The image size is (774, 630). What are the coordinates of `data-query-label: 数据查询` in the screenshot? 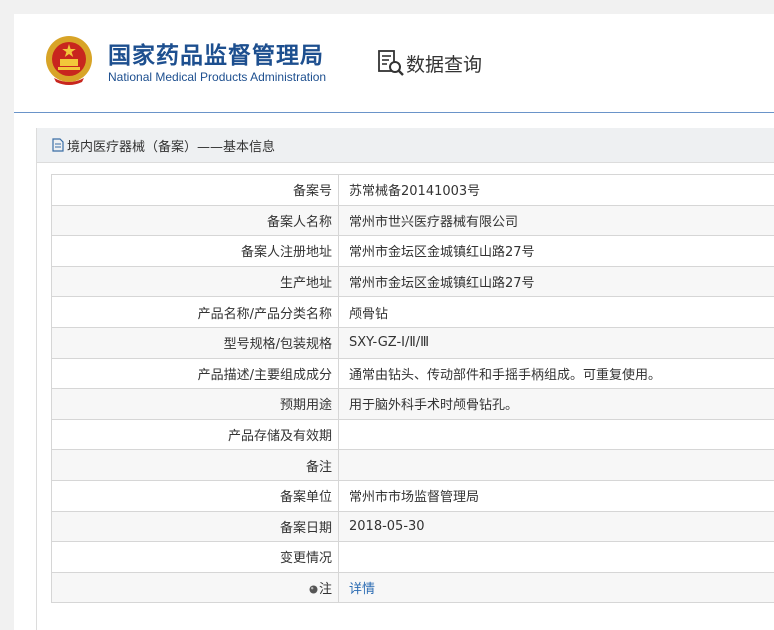 It's located at (444, 63).